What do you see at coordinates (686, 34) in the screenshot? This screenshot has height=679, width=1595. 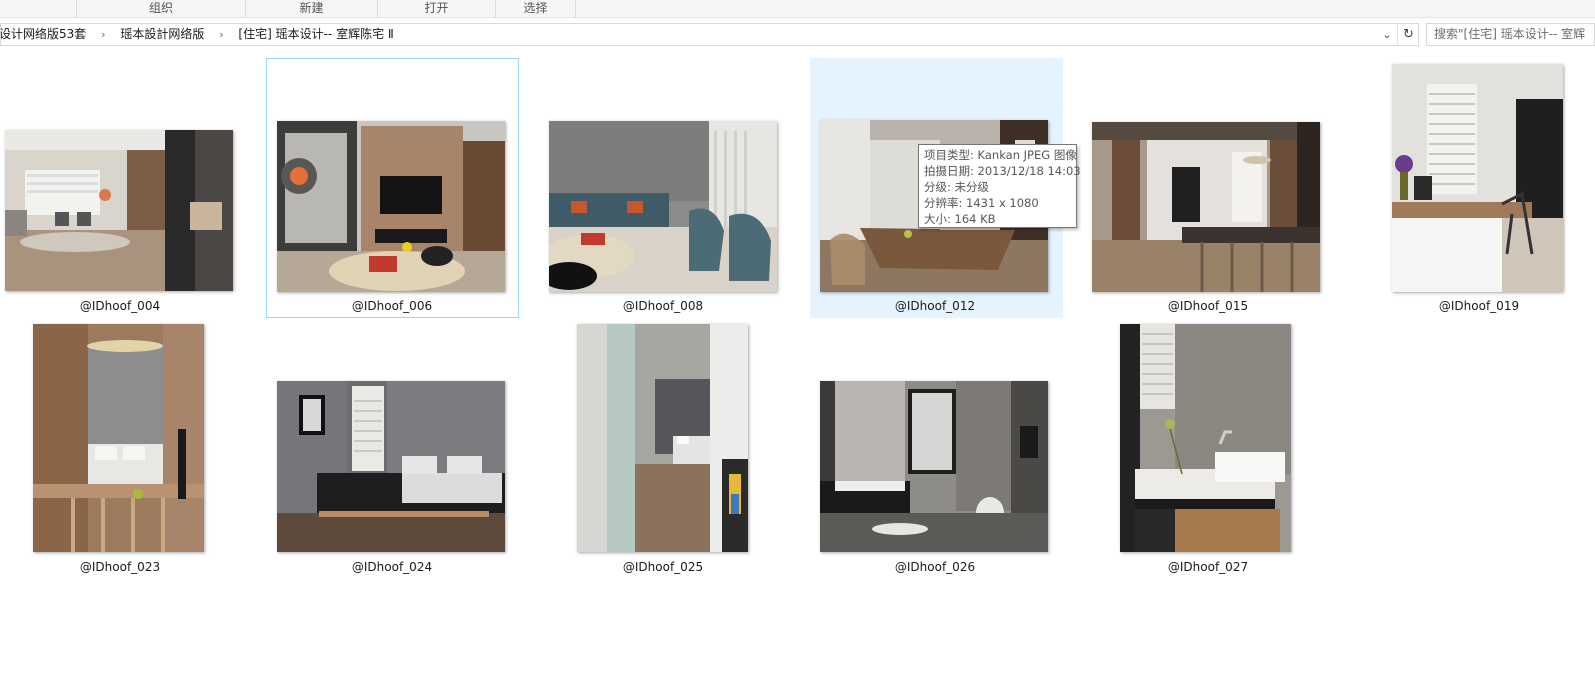 I see `breadcrumb: 设计网络版53套 › 瑶本設計网络版 › [住宅] 瑶本设计-- 室辉陈宅 Ⅱ` at bounding box center [686, 34].